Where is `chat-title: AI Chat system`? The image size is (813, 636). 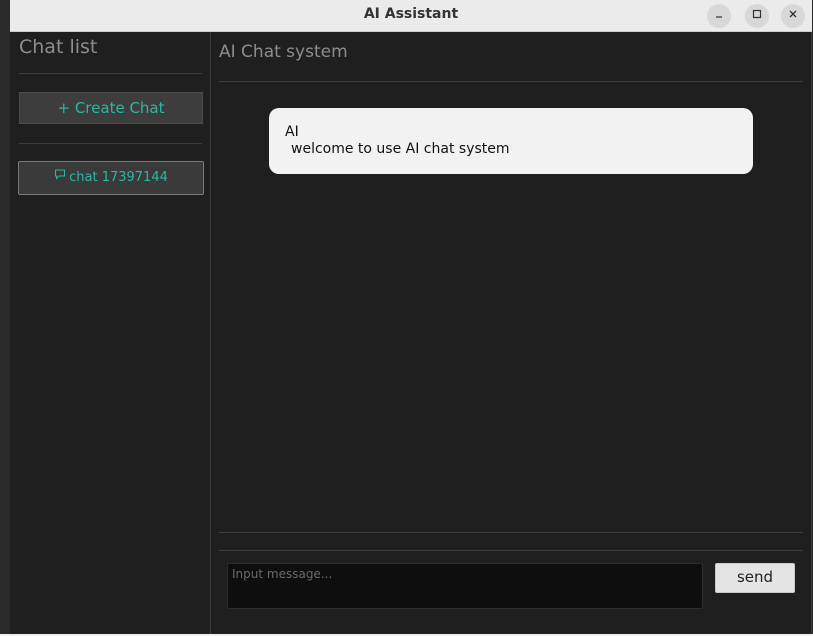 chat-title: AI Chat system is located at coordinates (283, 52).